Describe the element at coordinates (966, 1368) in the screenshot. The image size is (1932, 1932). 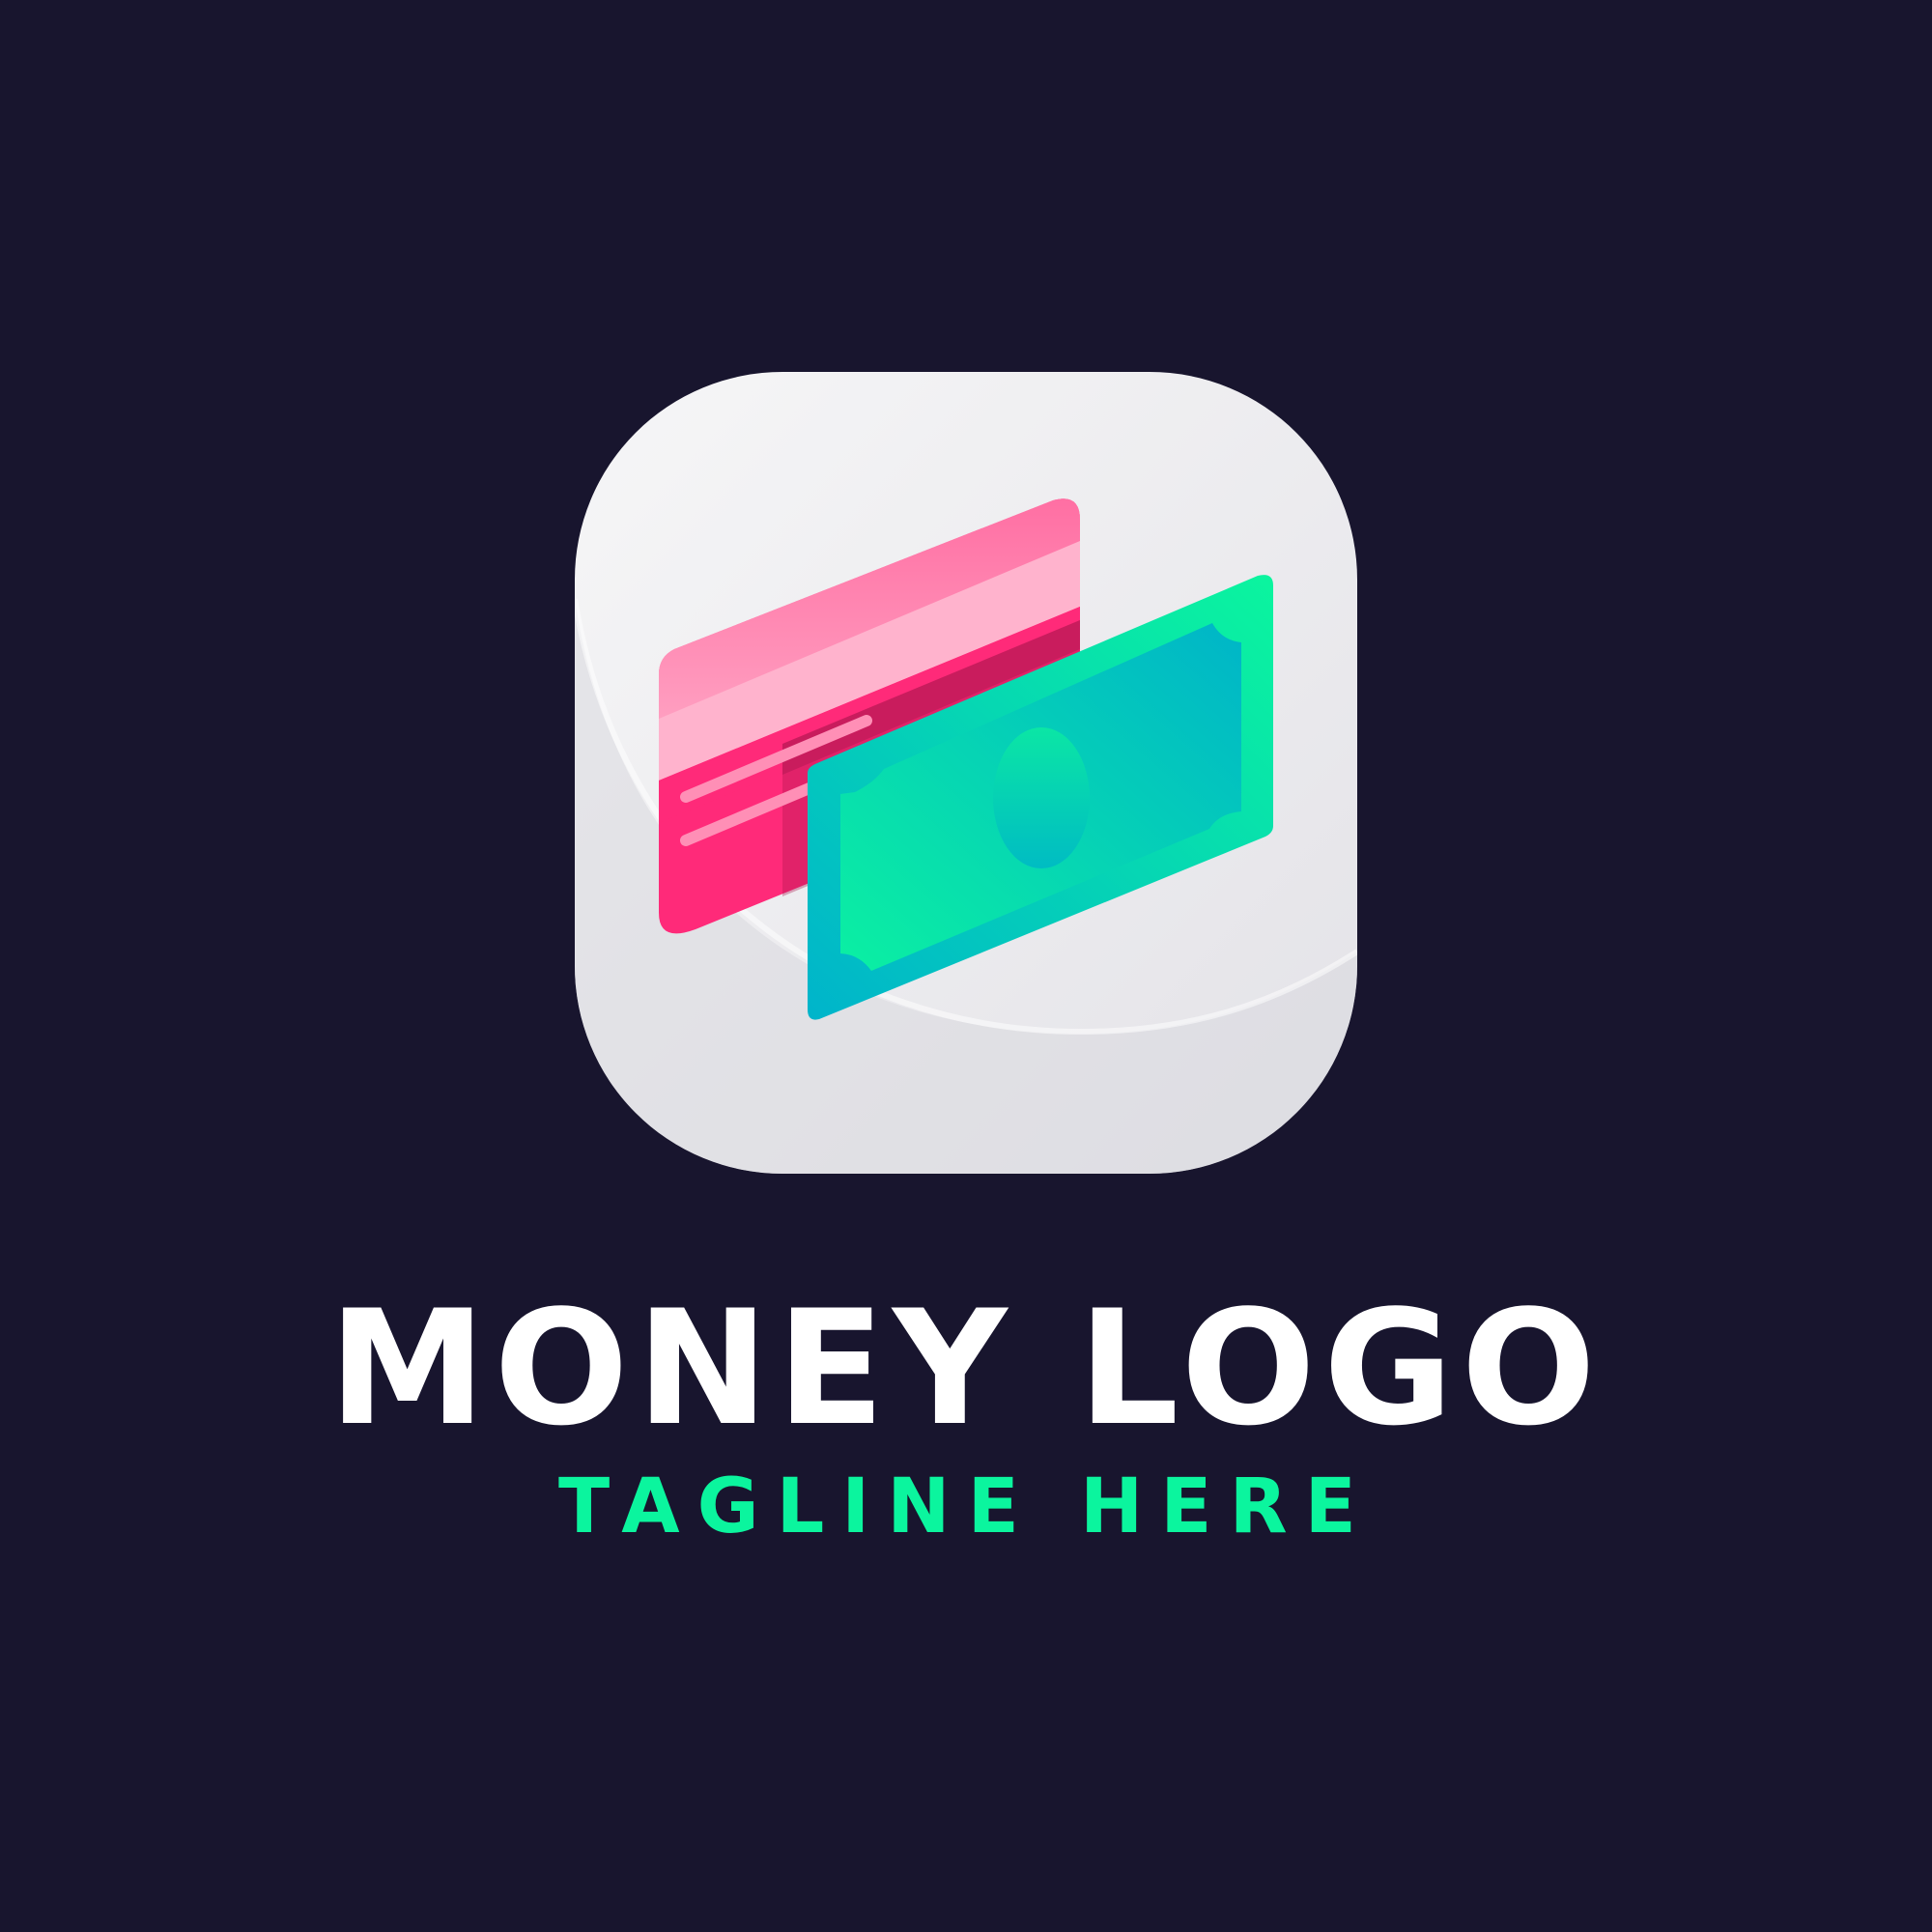
I see `logo-name: MONEY LOGO` at that location.